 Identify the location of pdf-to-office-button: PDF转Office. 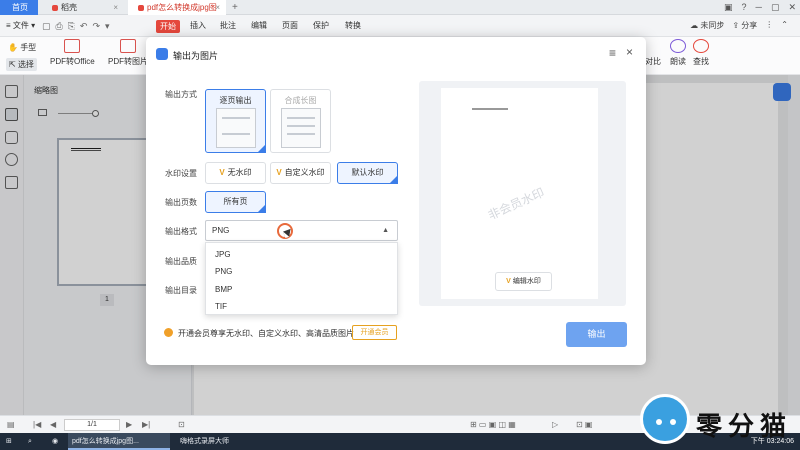
(72, 53).